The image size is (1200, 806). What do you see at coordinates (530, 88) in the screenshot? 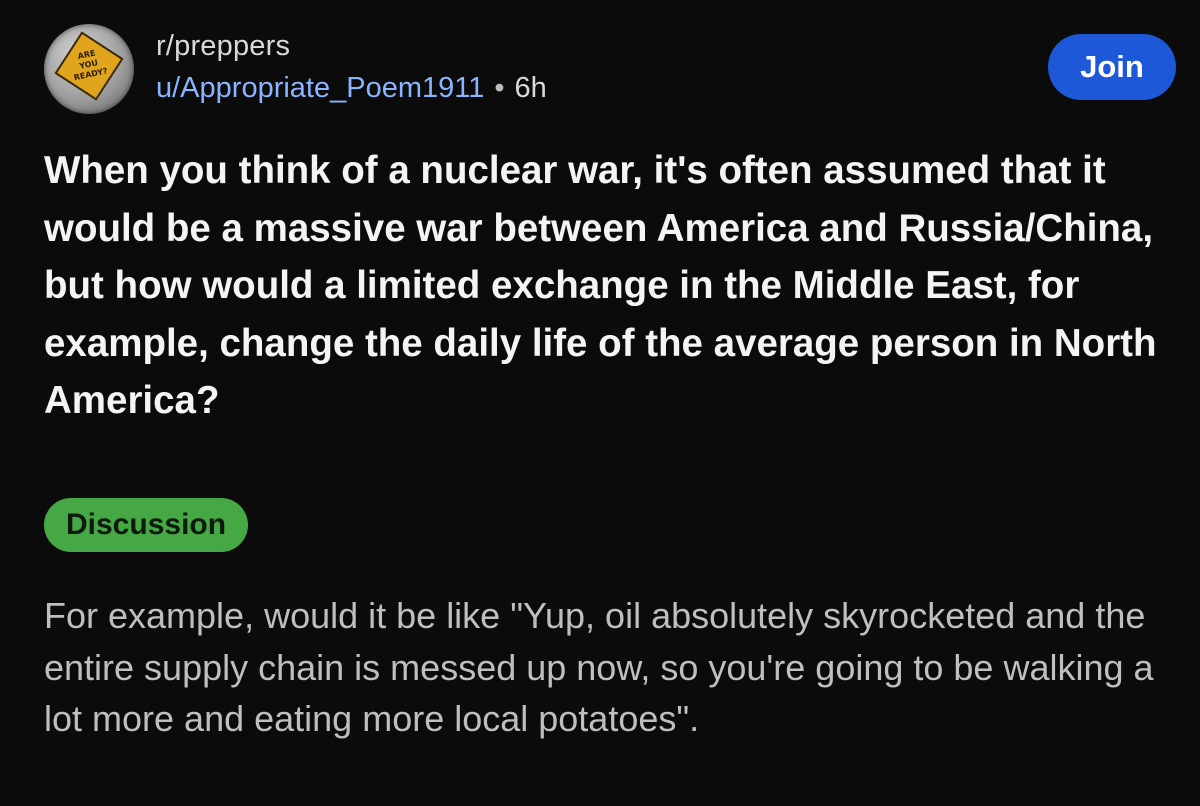
I see `post-age: 6h` at bounding box center [530, 88].